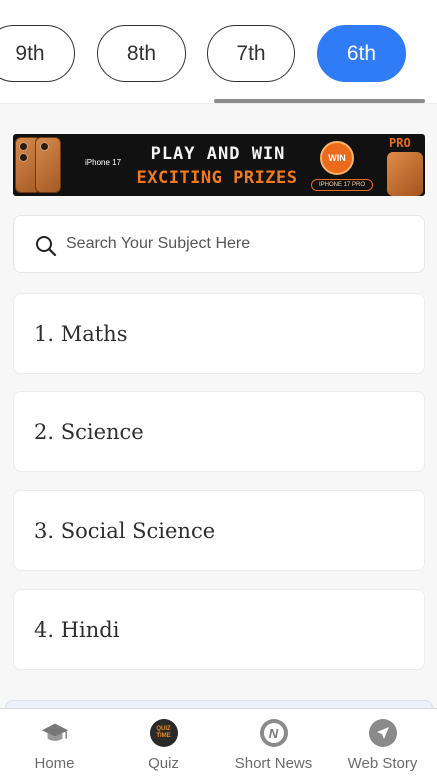  Describe the element at coordinates (89, 431) in the screenshot. I see `subject-label: 2. Science` at that location.